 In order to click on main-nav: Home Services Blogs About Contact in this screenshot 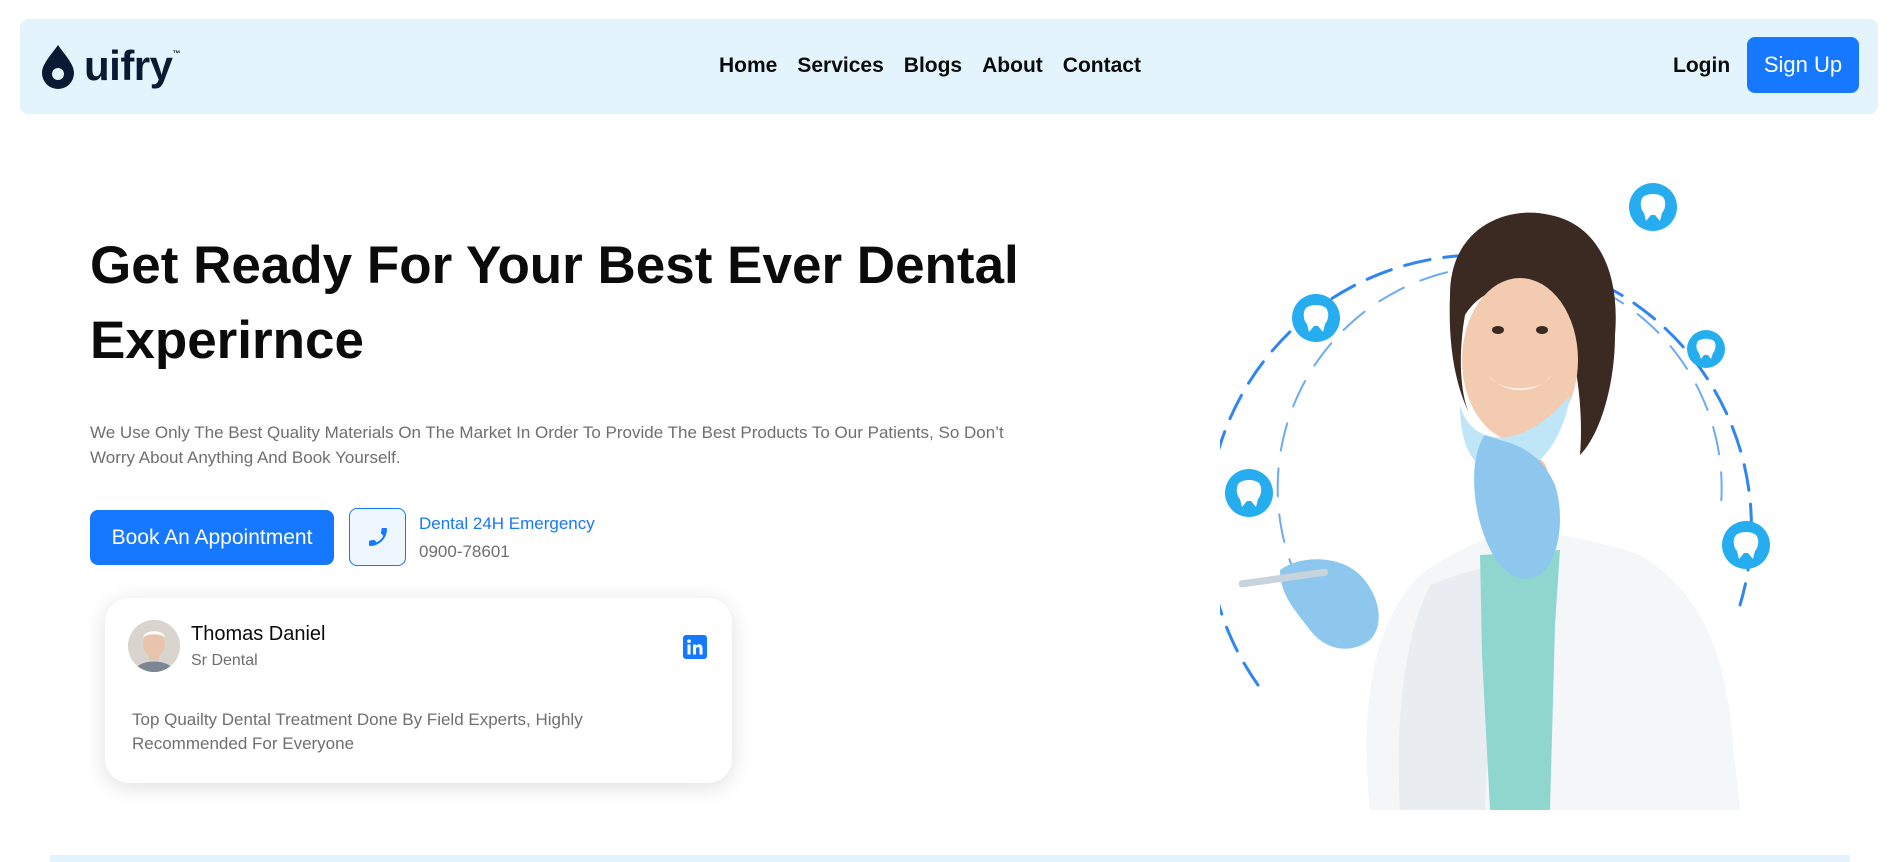, I will do `click(930, 66)`.